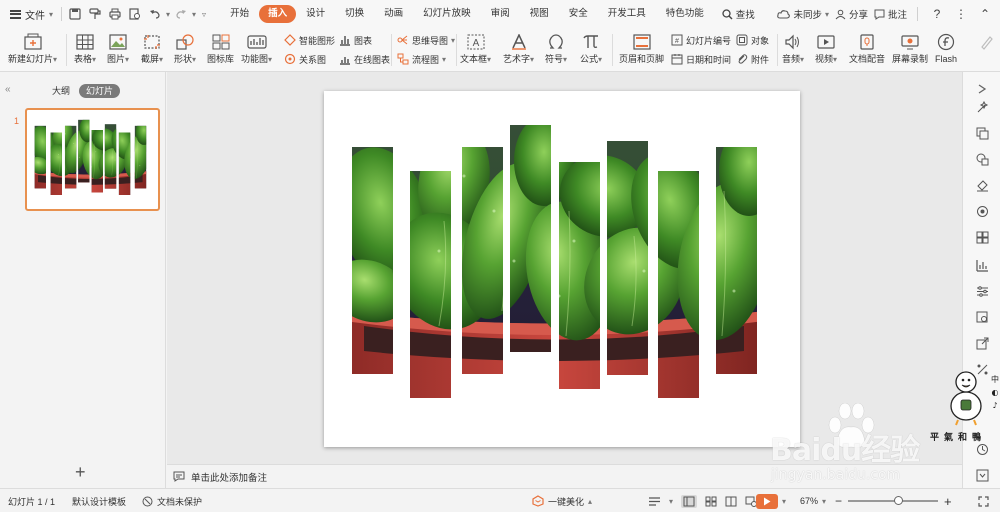  What do you see at coordinates (701, 40) in the screenshot?
I see `slide-number-button: # 幻灯片编号` at bounding box center [701, 40].